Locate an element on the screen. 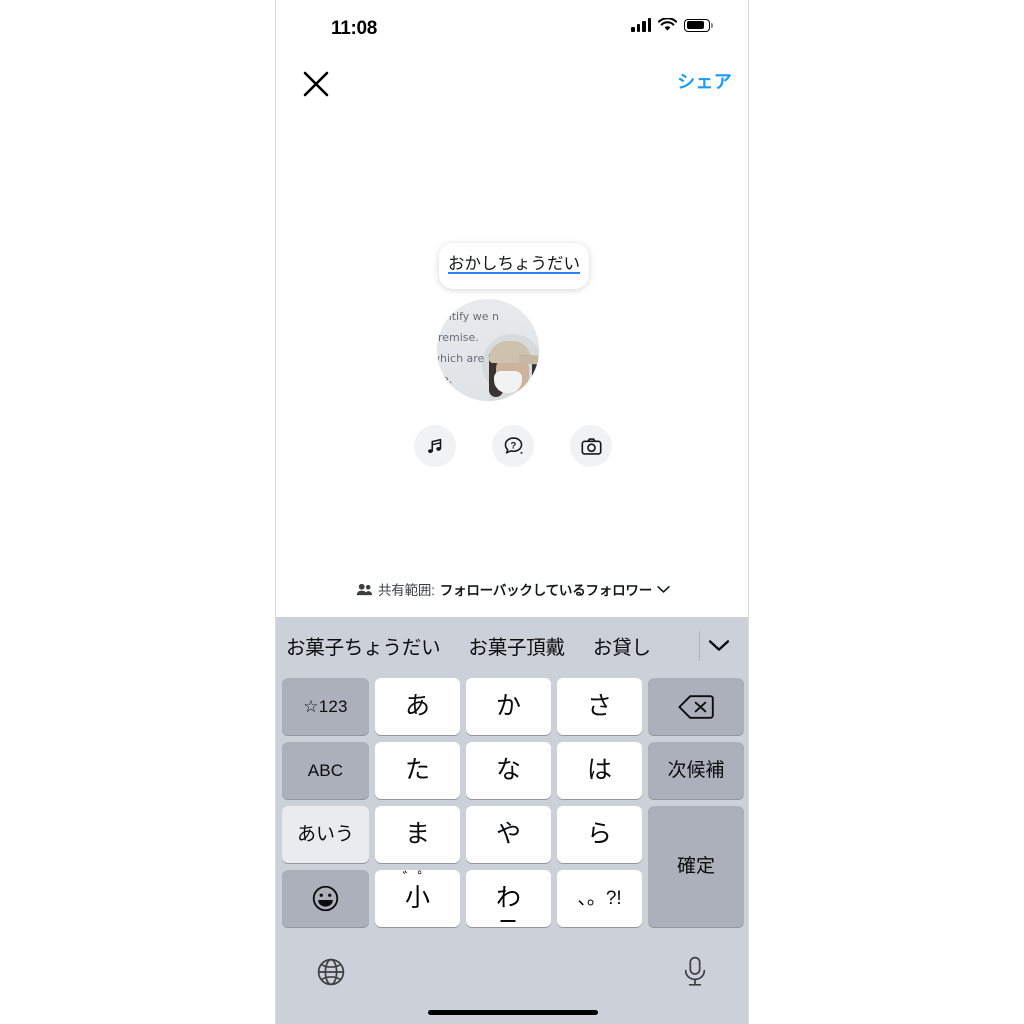  key-ha: は is located at coordinates (599, 770).